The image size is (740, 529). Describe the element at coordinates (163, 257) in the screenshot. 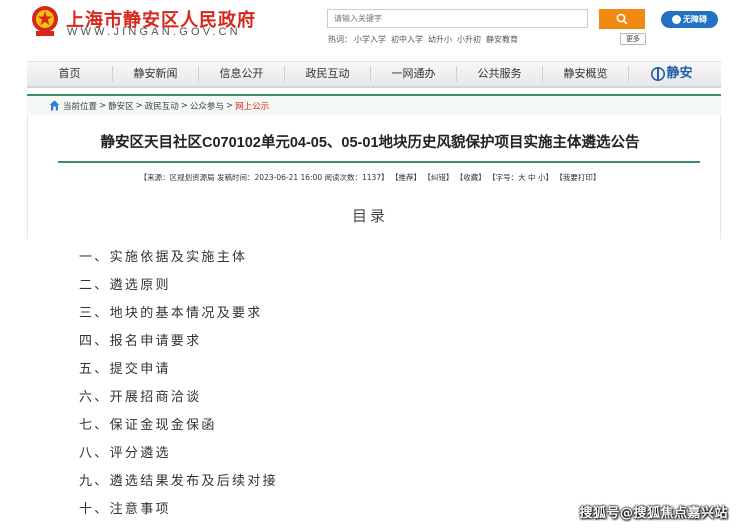

I see `toc-item: 一、实施依据及实施主体` at that location.